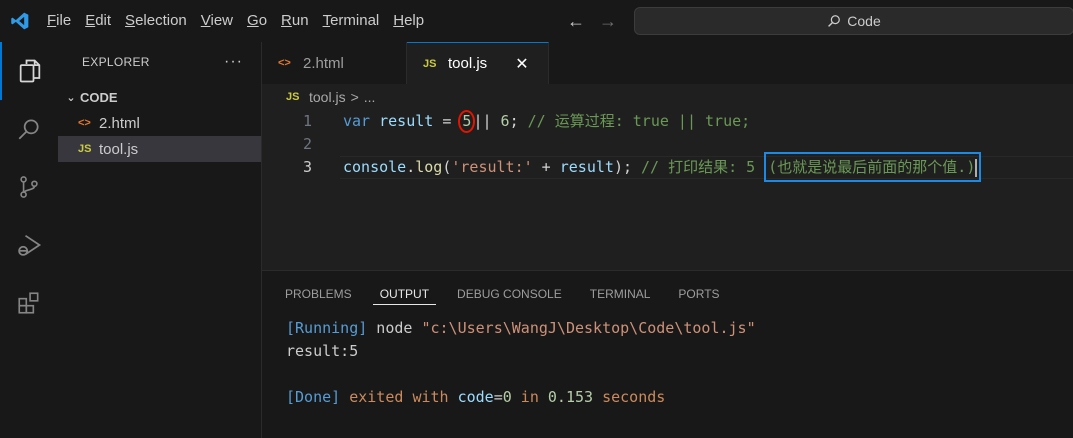 The image size is (1073, 438). Describe the element at coordinates (71, 97) in the screenshot. I see `chevron-down-icon: ⌄` at that location.